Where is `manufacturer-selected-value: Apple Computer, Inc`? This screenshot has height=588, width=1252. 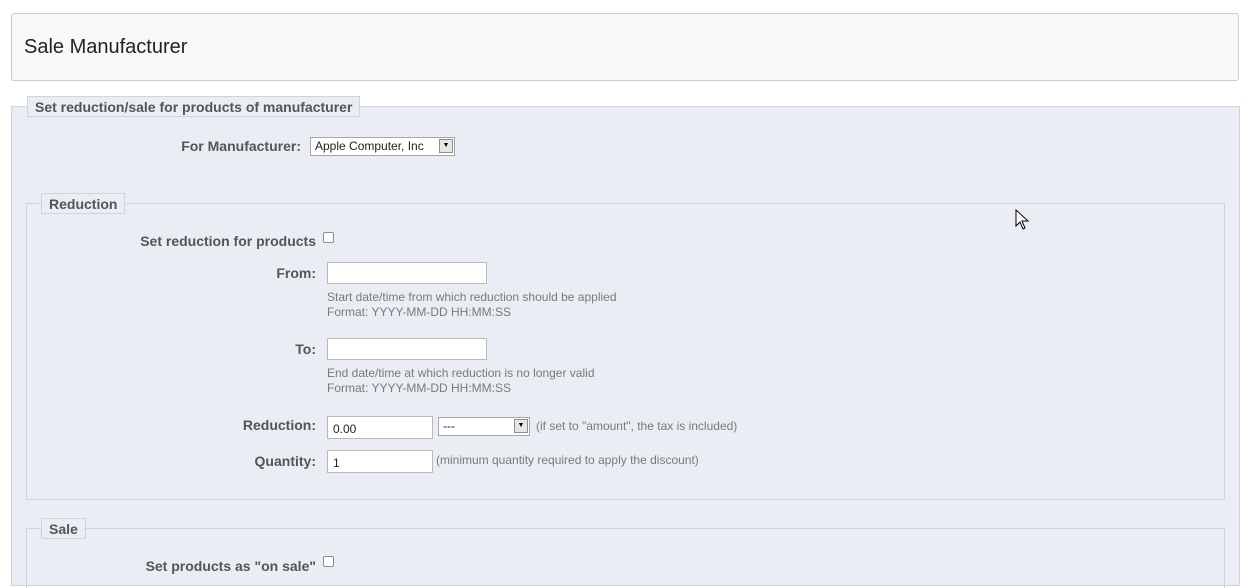
manufacturer-selected-value: Apple Computer, Inc is located at coordinates (369, 146).